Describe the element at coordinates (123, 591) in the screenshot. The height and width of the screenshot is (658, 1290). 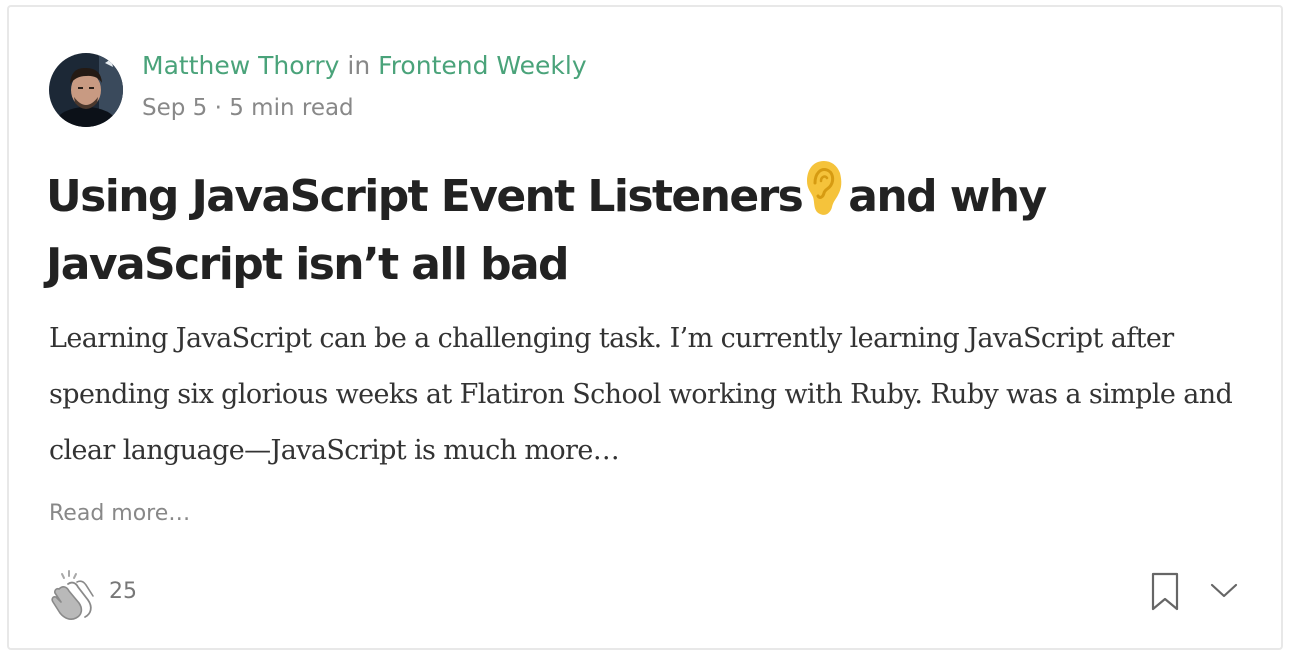
I see `clap-count: 25` at that location.